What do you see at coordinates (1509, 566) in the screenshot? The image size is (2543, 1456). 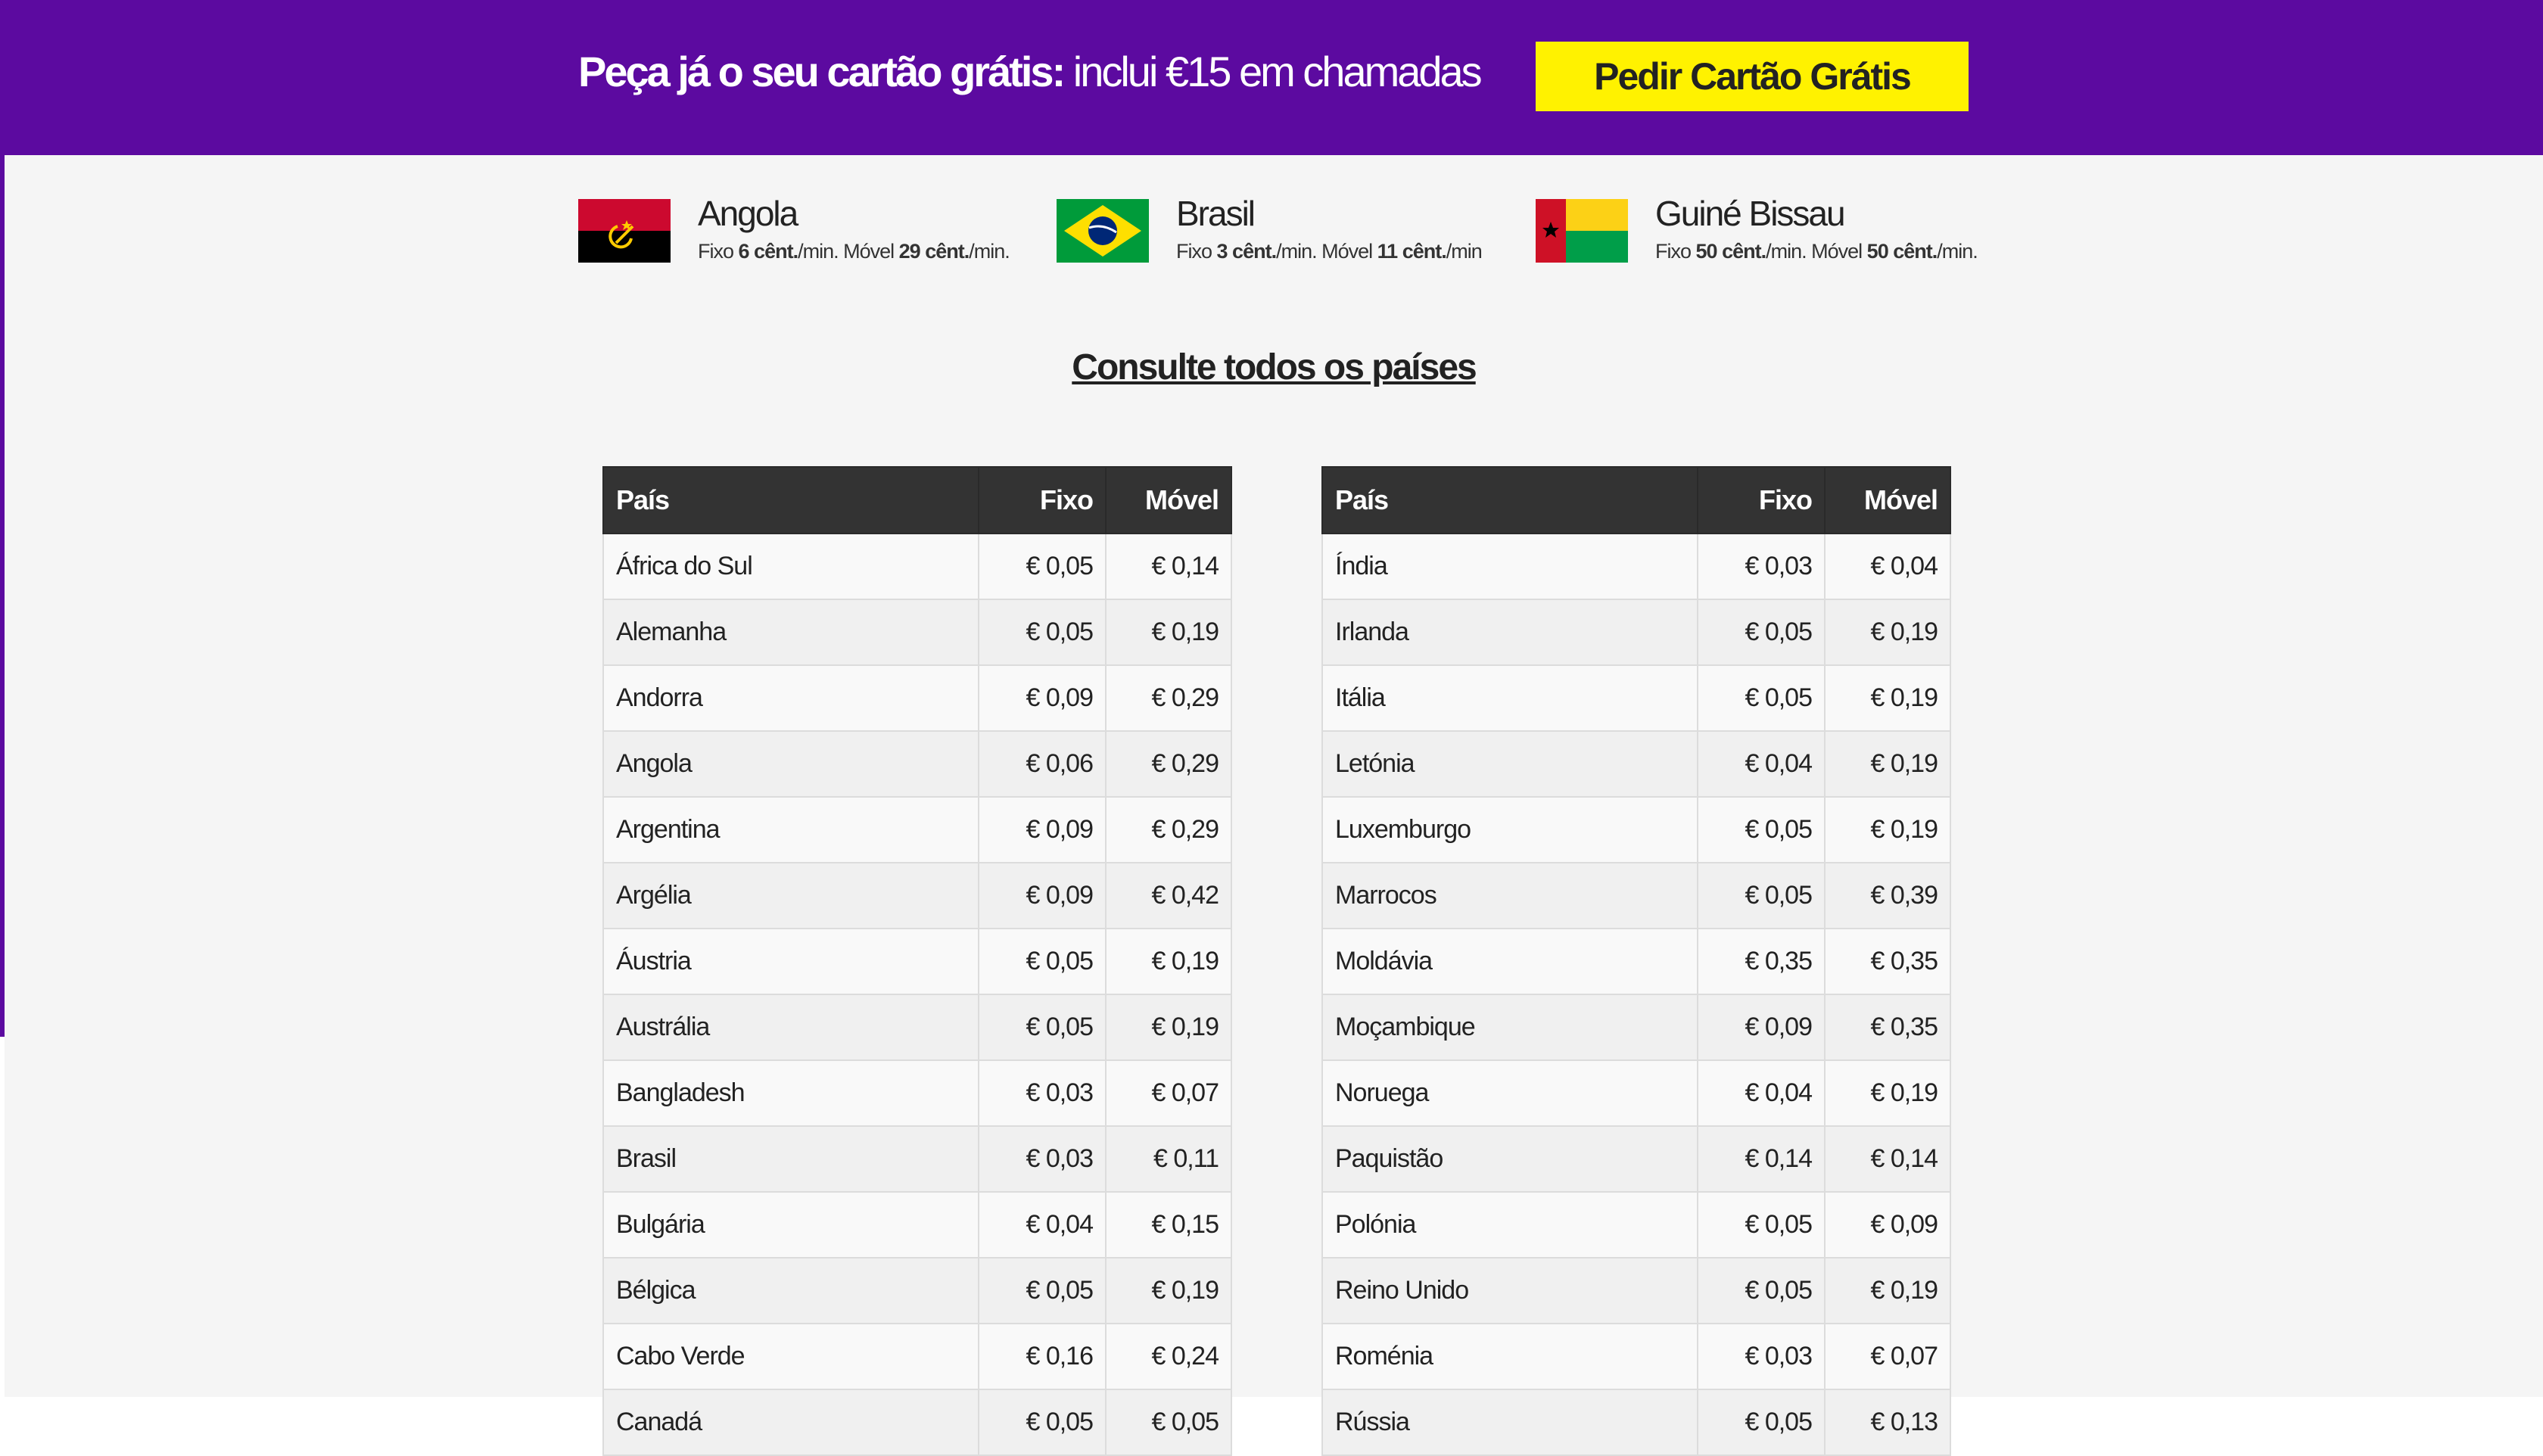 I see `country-cell: Índia` at bounding box center [1509, 566].